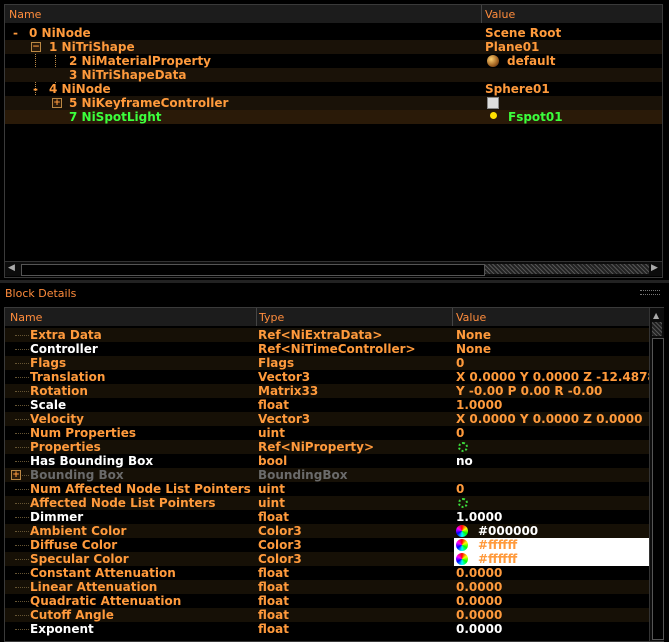  I want to click on property-row: Controller Ref<NiTimeController> None, so click(327, 349).